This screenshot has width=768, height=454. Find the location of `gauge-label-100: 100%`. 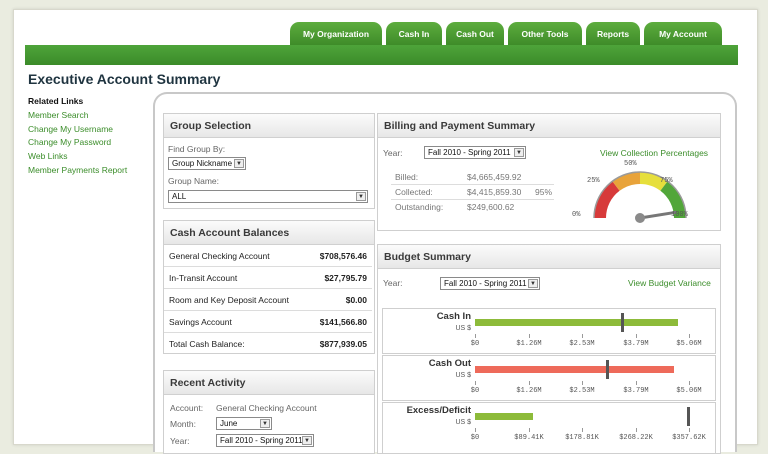

gauge-label-100: 100% is located at coordinates (679, 215).